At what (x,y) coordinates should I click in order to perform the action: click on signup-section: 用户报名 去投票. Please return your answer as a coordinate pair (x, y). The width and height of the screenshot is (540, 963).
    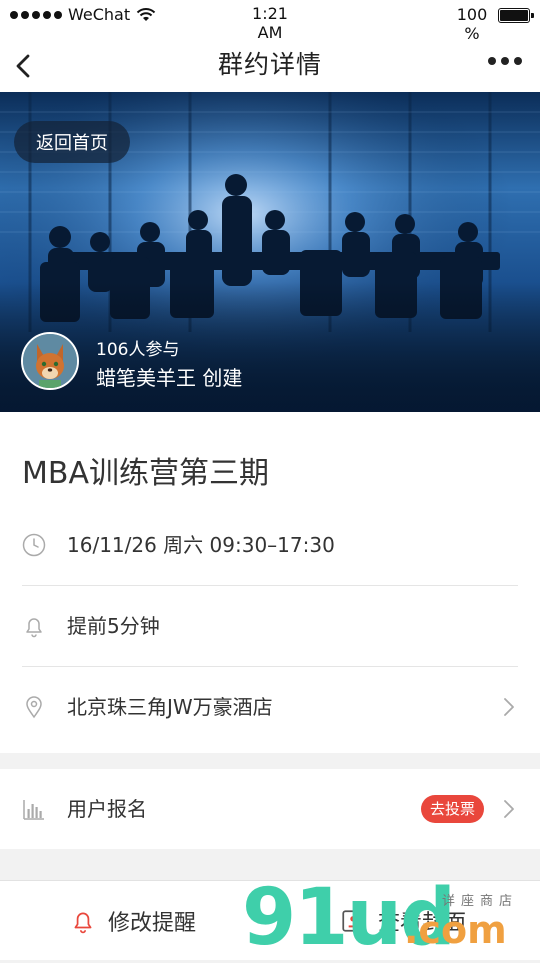
    Looking at the image, I should click on (270, 809).